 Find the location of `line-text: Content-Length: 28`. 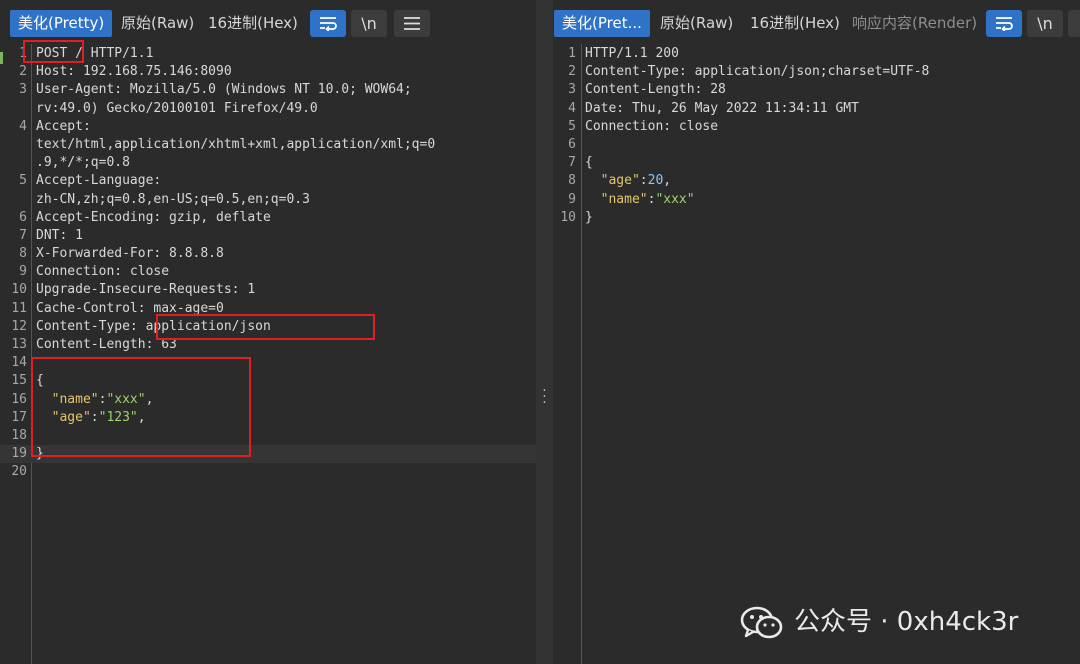

line-text: Content-Length: 28 is located at coordinates (655, 90).